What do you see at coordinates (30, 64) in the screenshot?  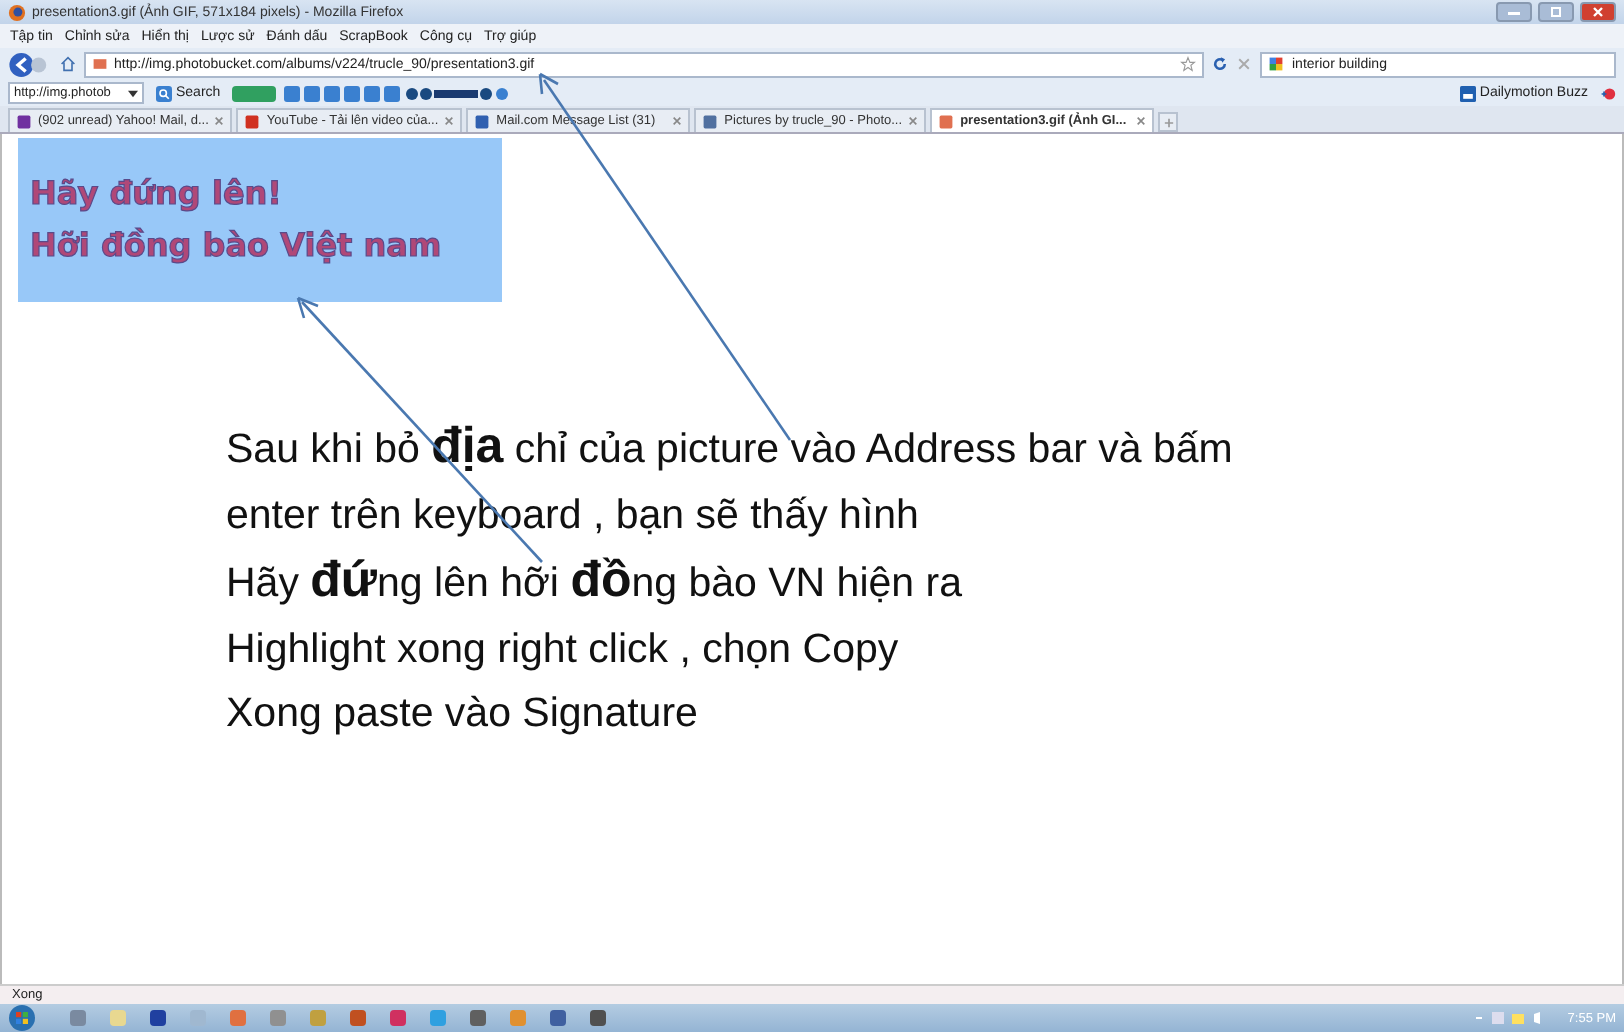 I see `back-icon` at bounding box center [30, 64].